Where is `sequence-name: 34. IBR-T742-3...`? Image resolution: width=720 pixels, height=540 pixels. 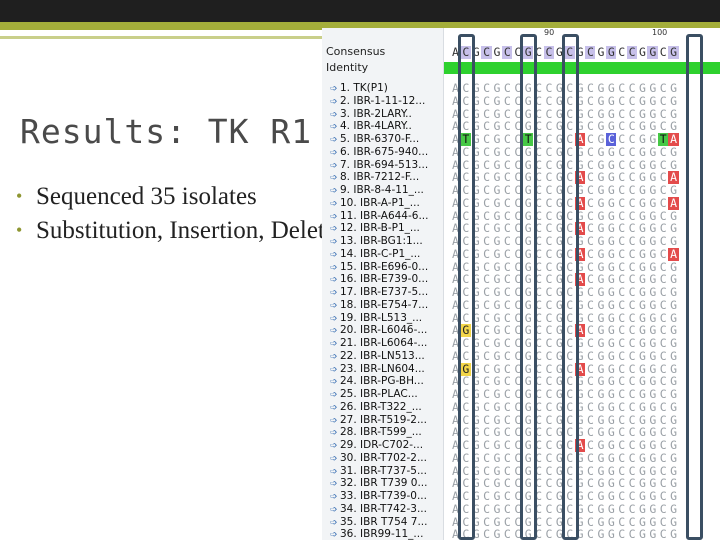 sequence-name: 34. IBR-T742-3... is located at coordinates (383, 508).